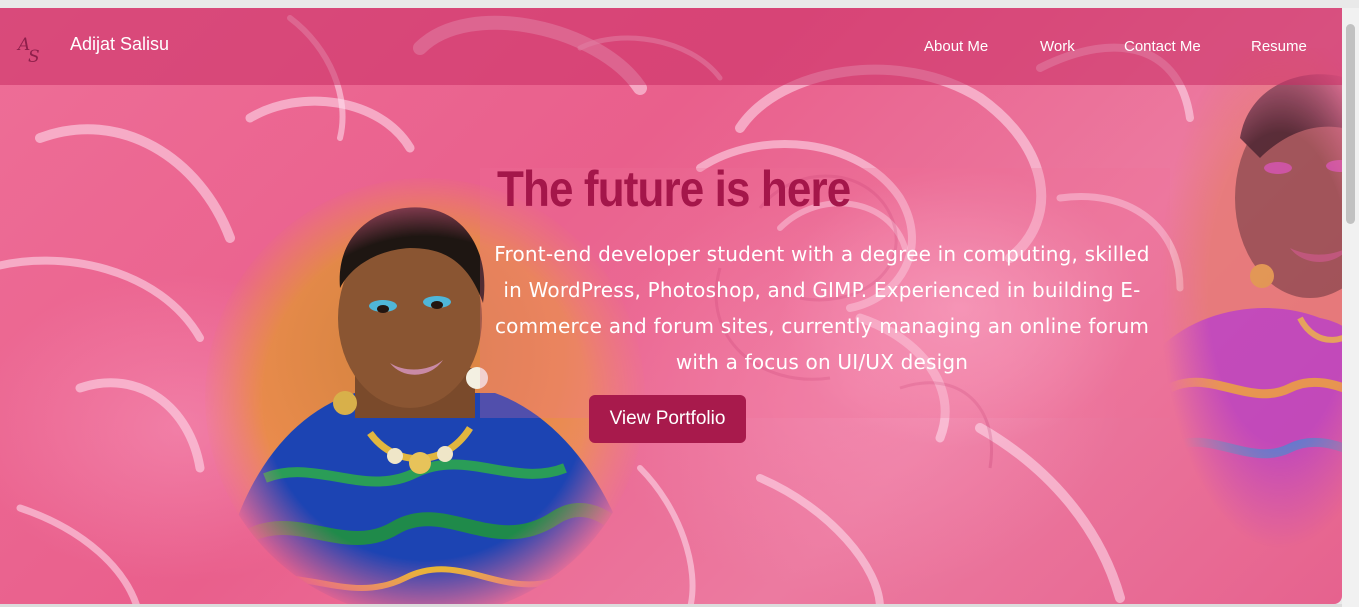 Image resolution: width=1359 pixels, height=607 pixels. What do you see at coordinates (667, 419) in the screenshot?
I see `view-portfolio-button: View Portfolio` at bounding box center [667, 419].